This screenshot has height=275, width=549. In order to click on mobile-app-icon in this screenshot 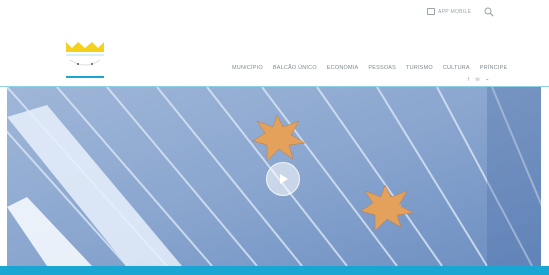, I will do `click(431, 11)`.